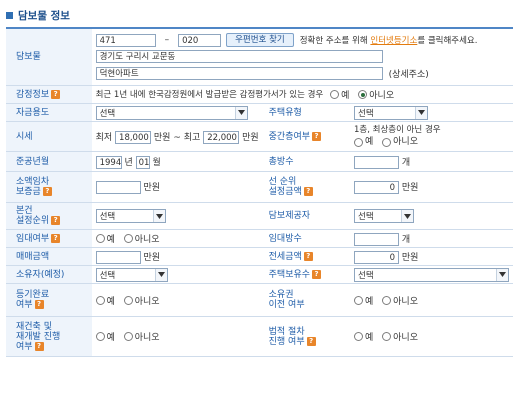  What do you see at coordinates (306, 238) in the screenshot?
I see `label-lease-rooms: 임대방수` at bounding box center [306, 238].